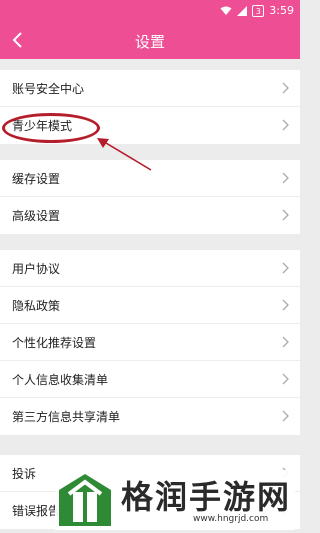 The width and height of the screenshot is (320, 533). I want to click on annotation-highlight-ellipse, so click(51, 128).